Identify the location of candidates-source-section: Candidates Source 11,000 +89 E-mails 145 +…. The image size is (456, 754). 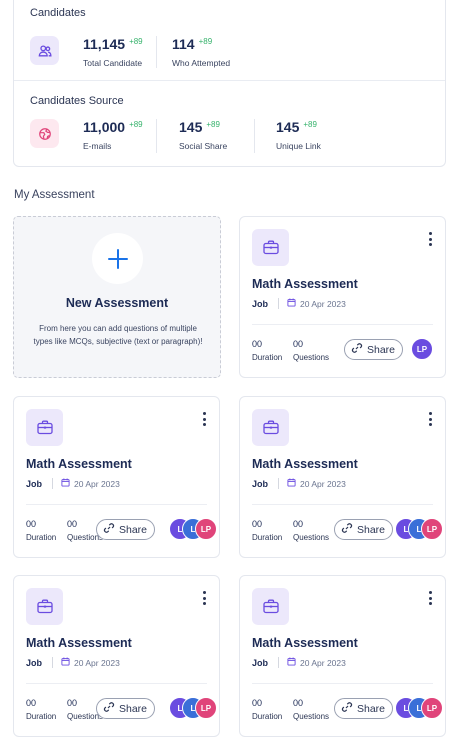
(229, 124).